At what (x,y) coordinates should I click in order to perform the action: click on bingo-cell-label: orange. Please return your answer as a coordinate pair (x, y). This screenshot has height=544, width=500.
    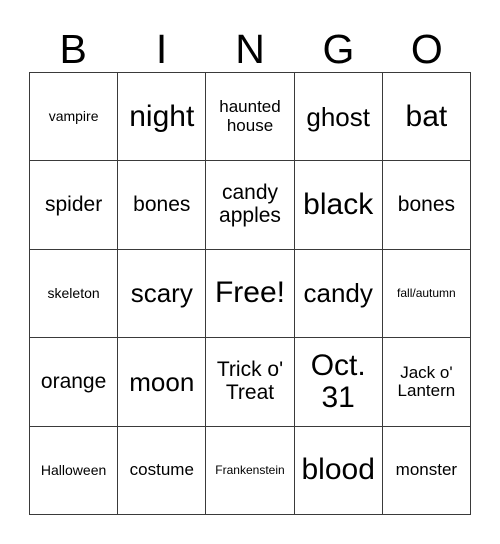
    Looking at the image, I should click on (73, 381).